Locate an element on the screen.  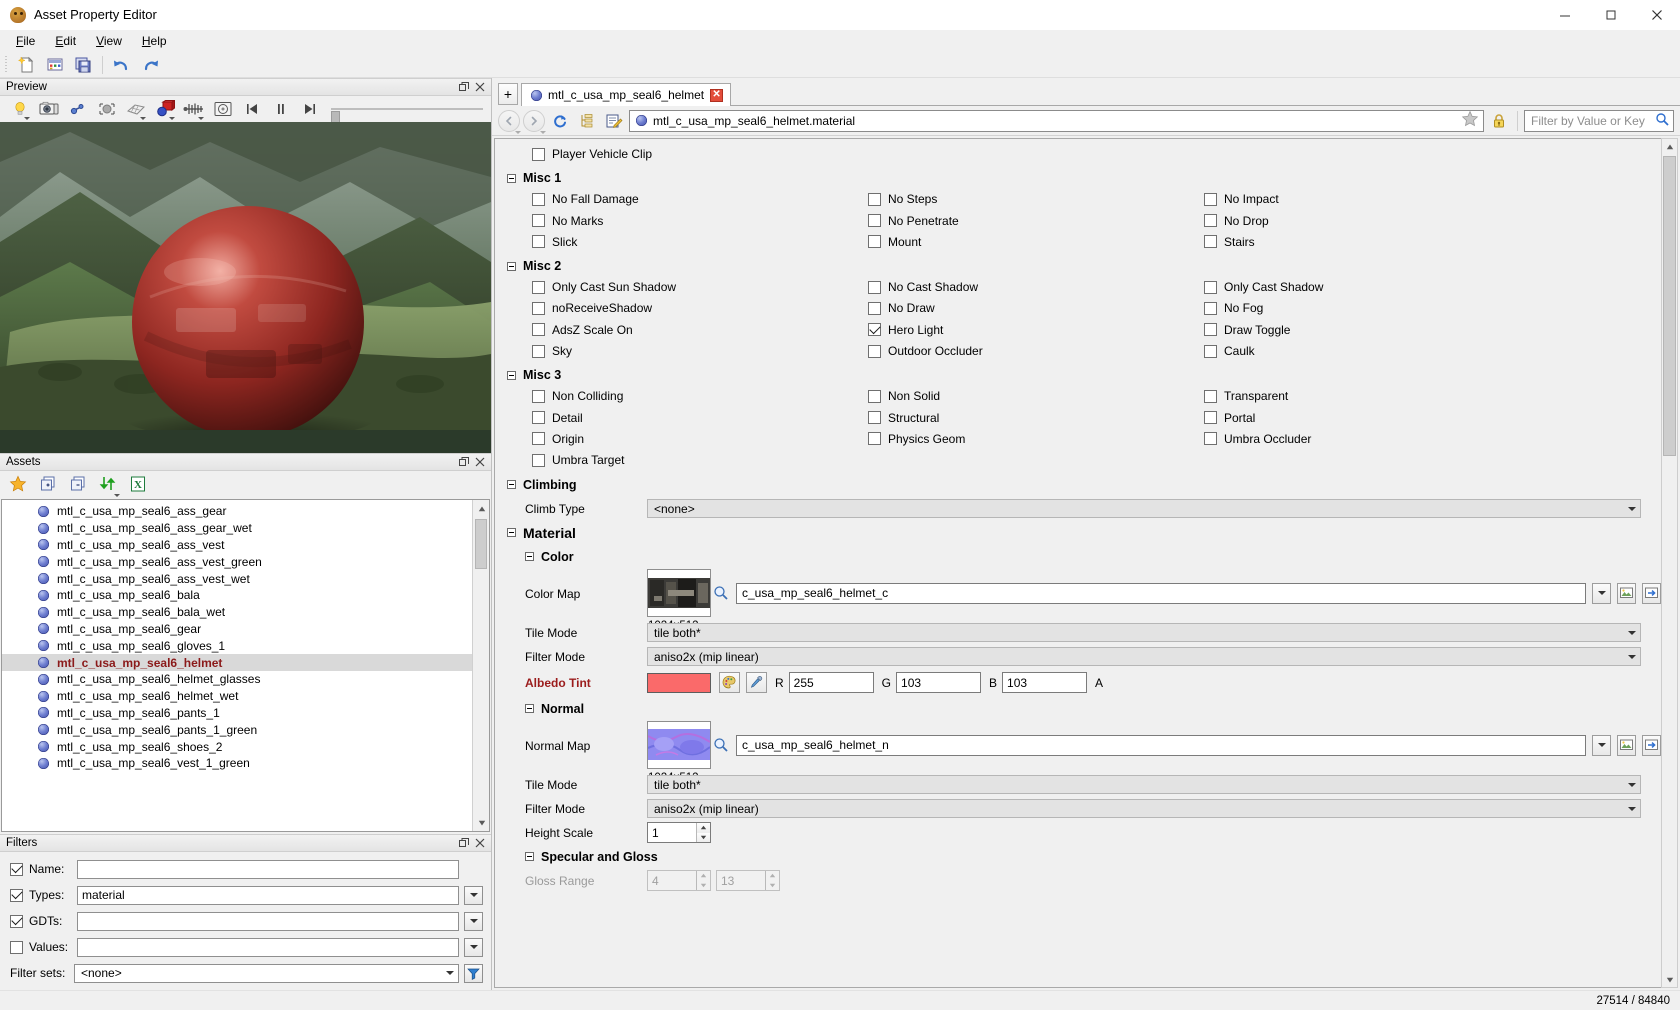
preview-timeline-slider is located at coordinates (407, 118).